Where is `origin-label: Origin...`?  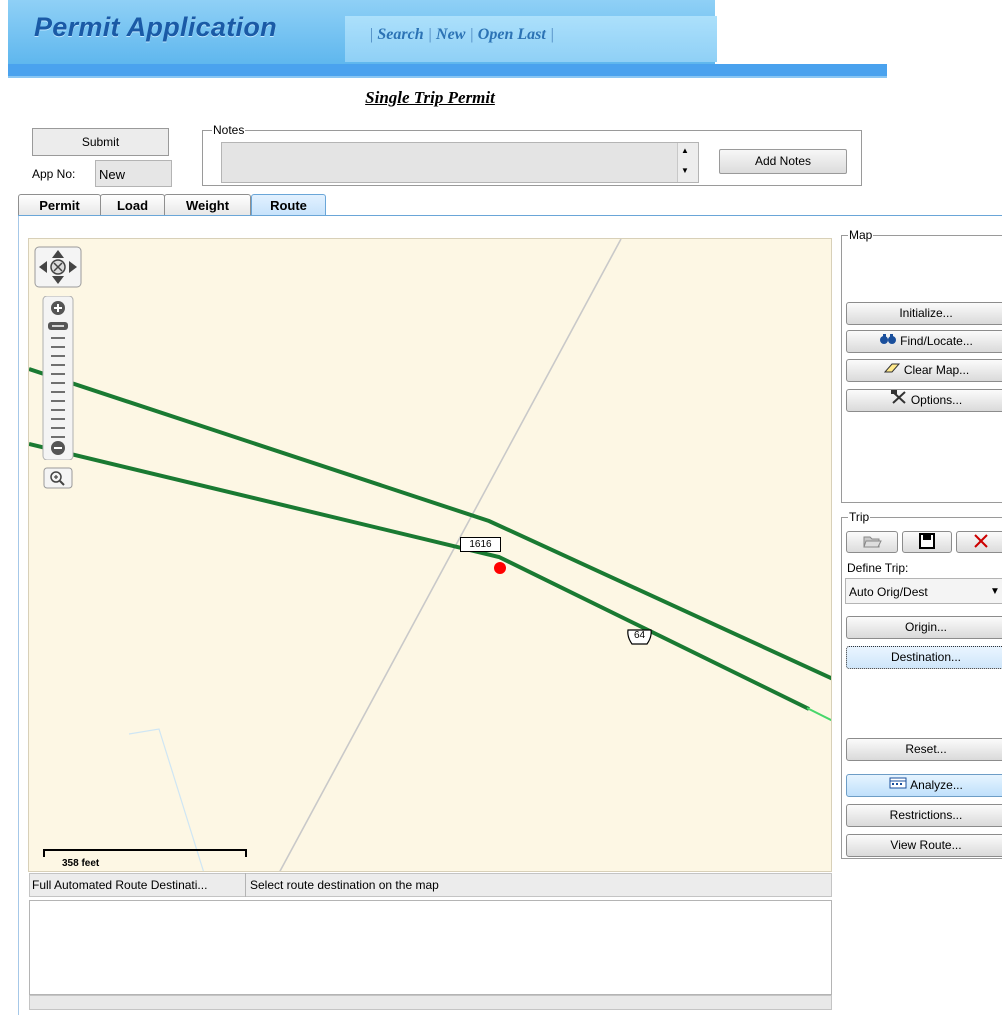 origin-label: Origin... is located at coordinates (925, 627).